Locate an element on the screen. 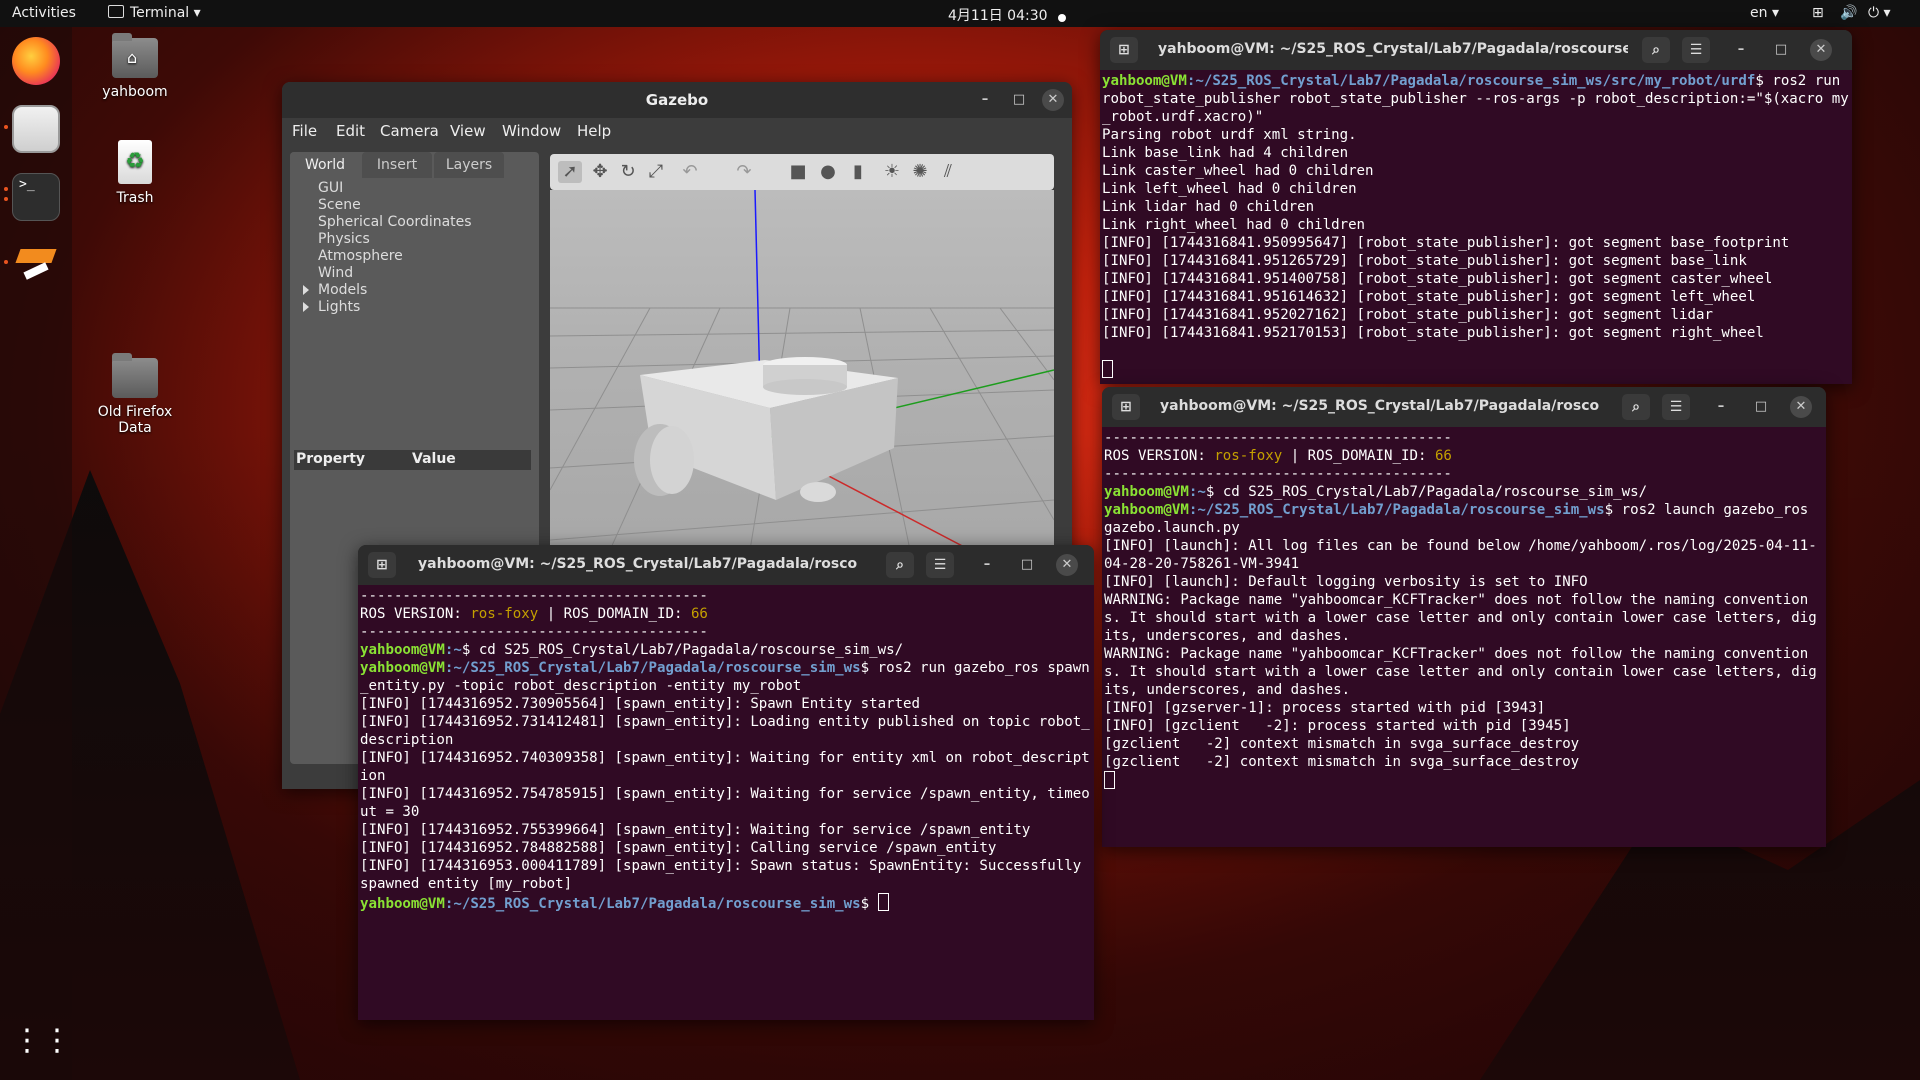  redo-icon: ↷ is located at coordinates (744, 172).